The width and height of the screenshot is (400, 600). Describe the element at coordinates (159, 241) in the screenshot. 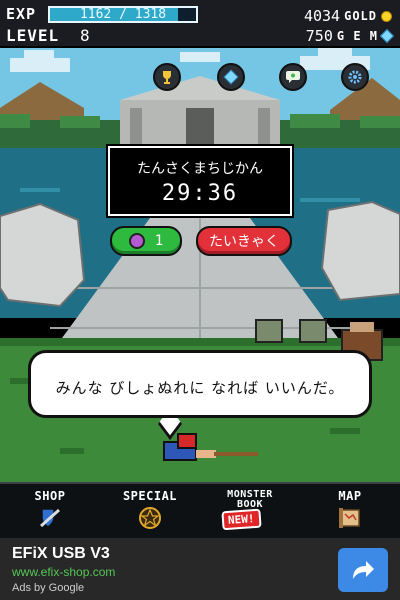

I see `potion-count: 1` at that location.